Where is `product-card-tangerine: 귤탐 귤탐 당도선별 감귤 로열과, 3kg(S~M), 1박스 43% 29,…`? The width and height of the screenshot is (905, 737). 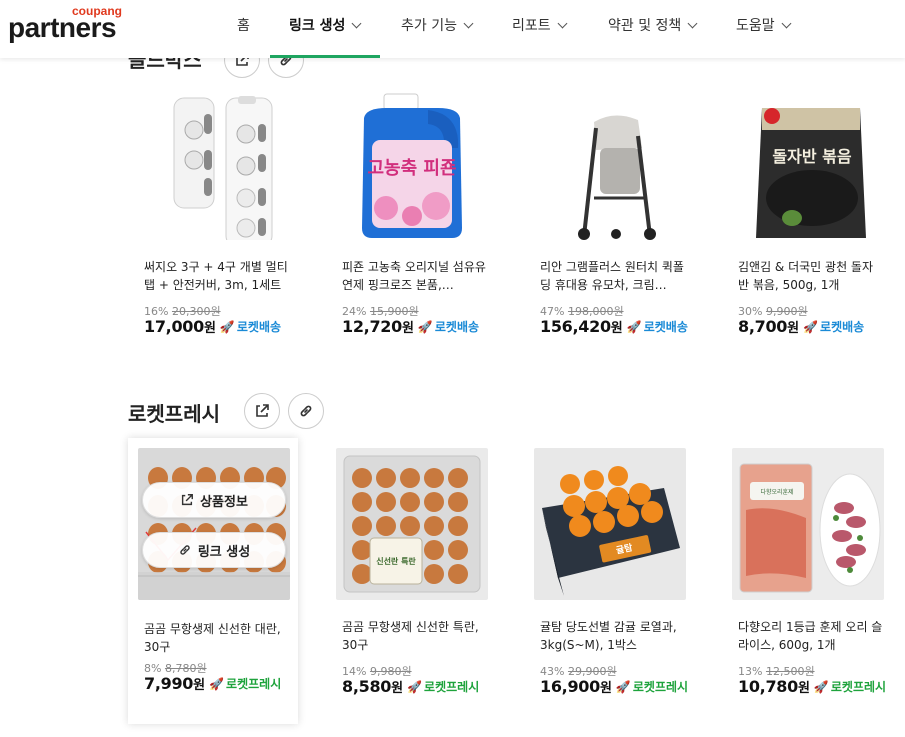
product-card-tangerine: 귤탐 귤탐 당도선별 감귤 로열과, 3kg(S~M), 1박스 43% 29,… is located at coordinates (609, 579).